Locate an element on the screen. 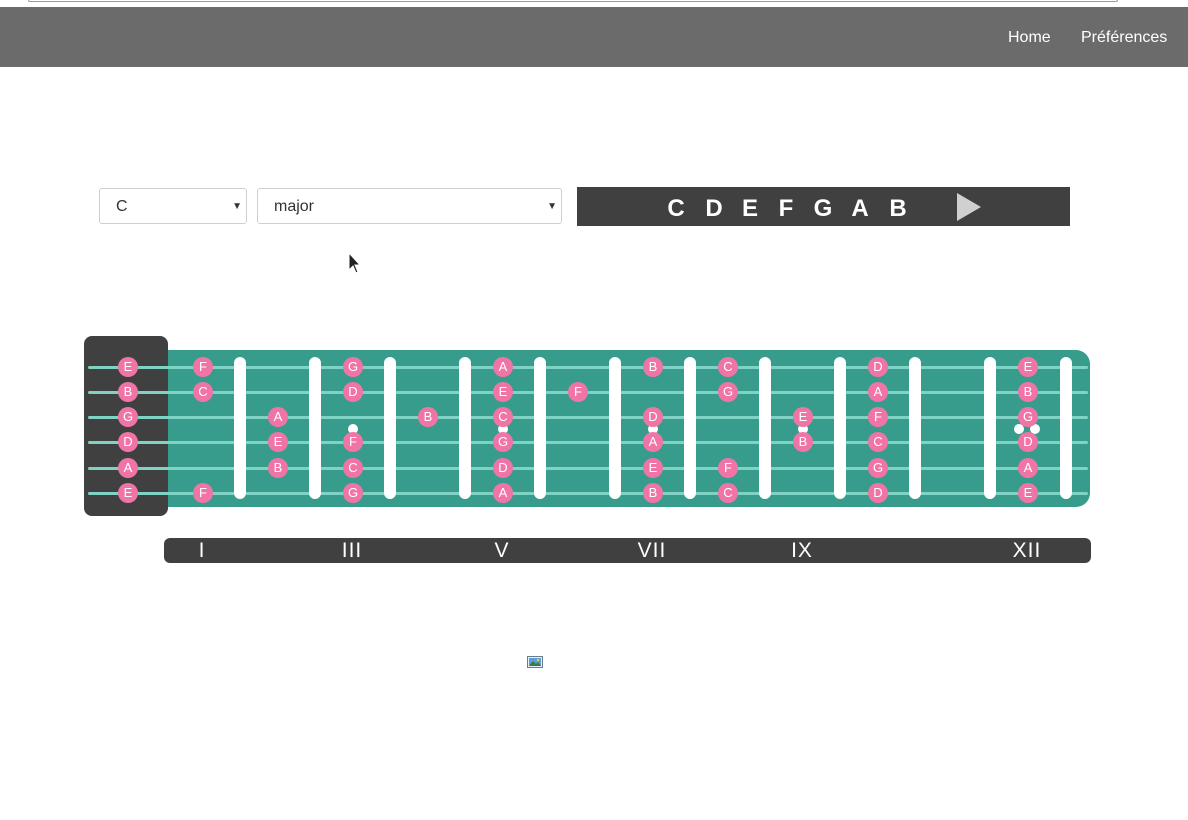 Image resolution: width=1188 pixels, height=820 pixels. play-icon is located at coordinates (969, 207).